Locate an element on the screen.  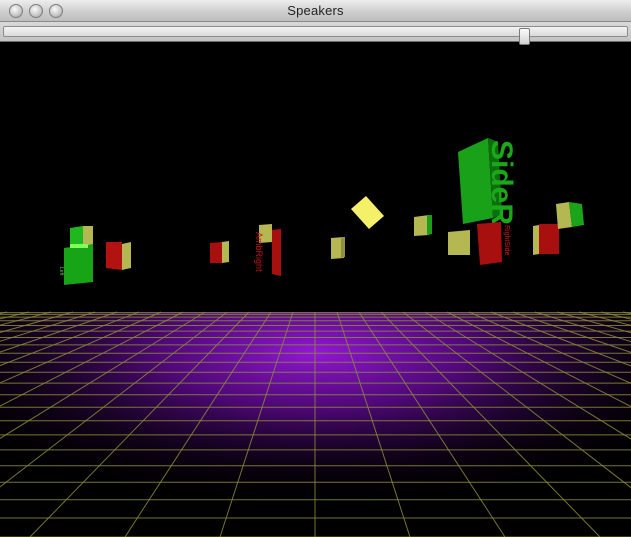
speaker-far-right is located at coordinates (546, 239).